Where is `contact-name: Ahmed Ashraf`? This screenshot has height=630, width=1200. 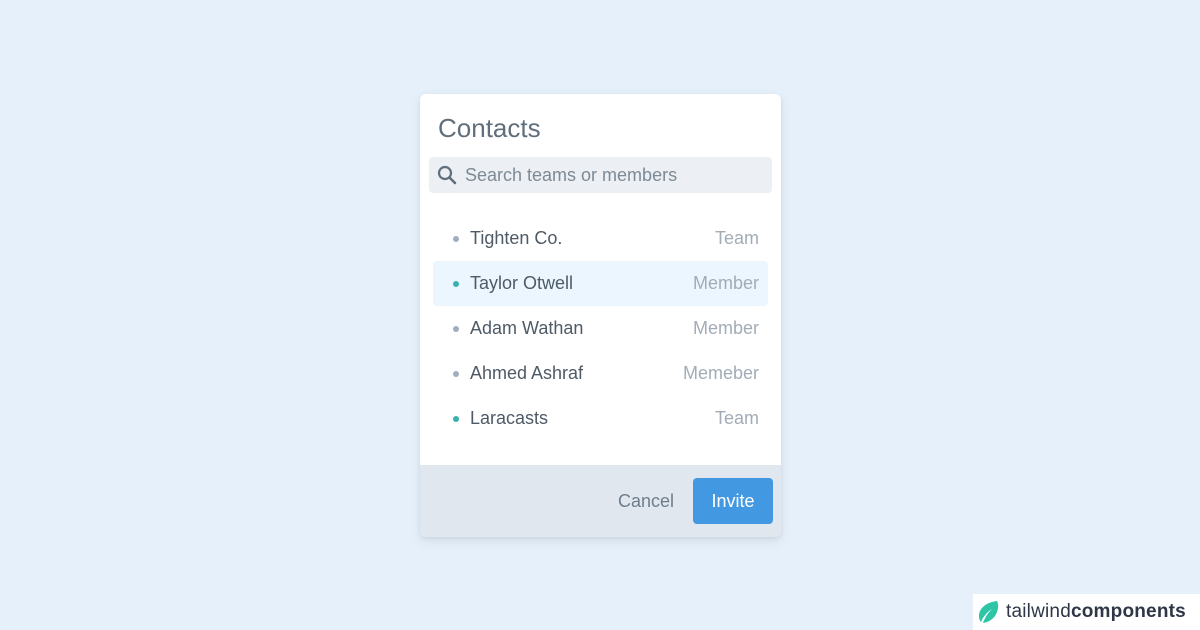 contact-name: Ahmed Ashraf is located at coordinates (527, 373).